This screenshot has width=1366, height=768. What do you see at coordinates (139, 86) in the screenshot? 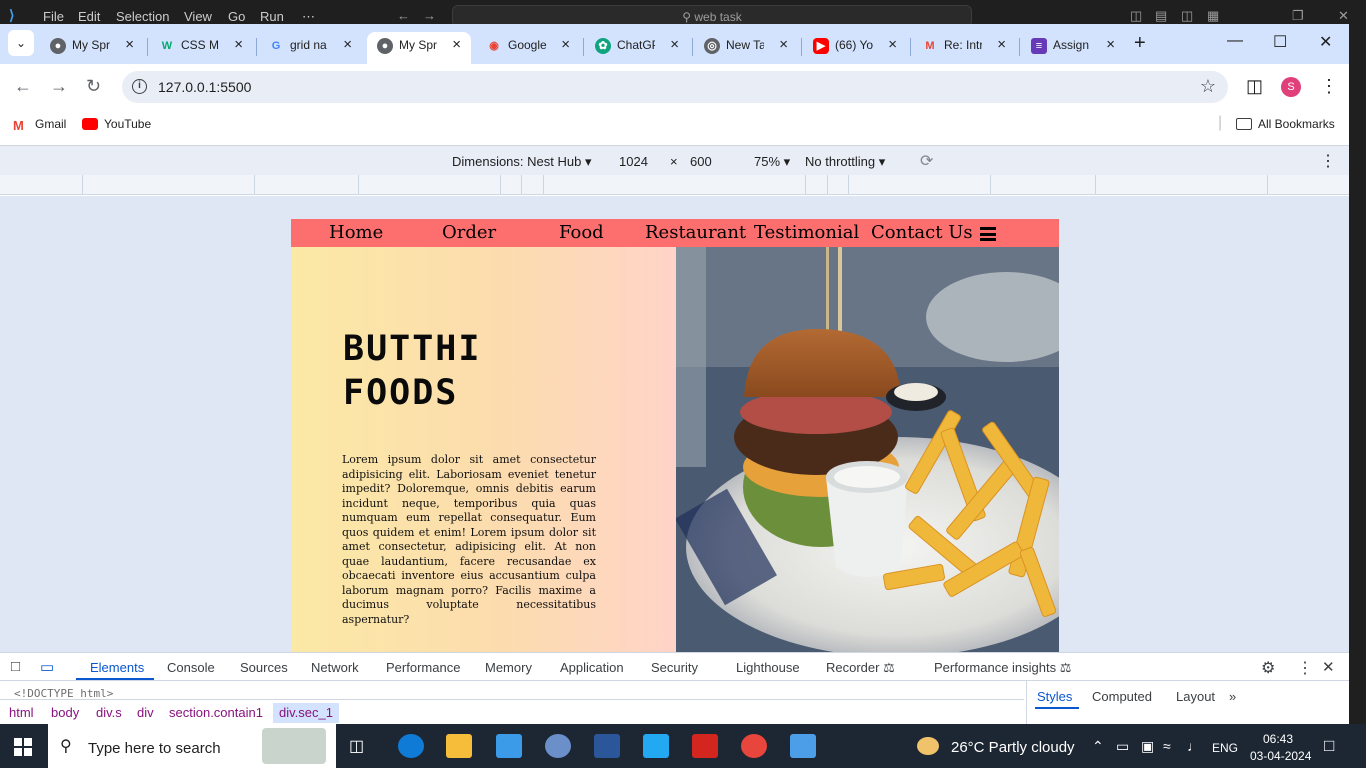
I see `site-info-icon: i` at bounding box center [139, 86].